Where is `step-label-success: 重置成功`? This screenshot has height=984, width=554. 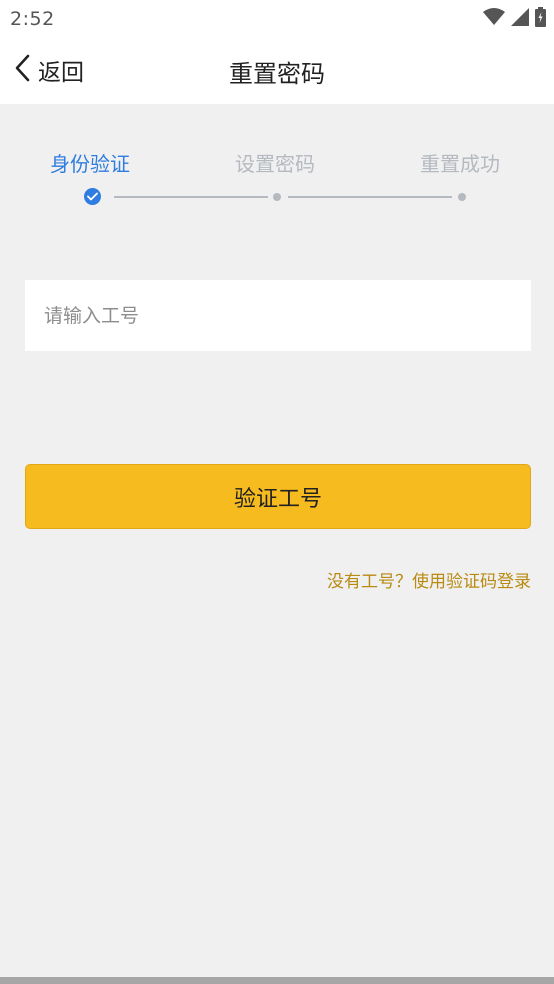 step-label-success: 重置成功 is located at coordinates (460, 164).